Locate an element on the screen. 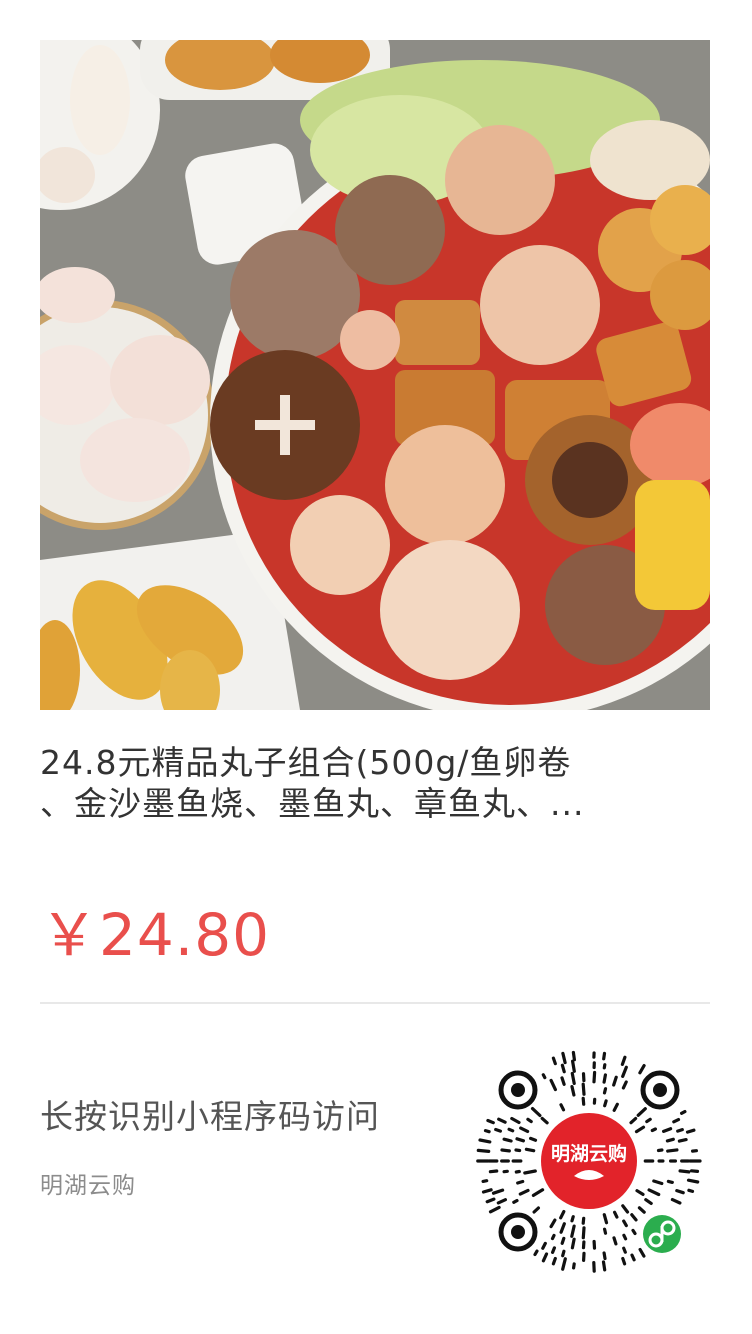  qr-finder-top-left is located at coordinates (518, 1090).